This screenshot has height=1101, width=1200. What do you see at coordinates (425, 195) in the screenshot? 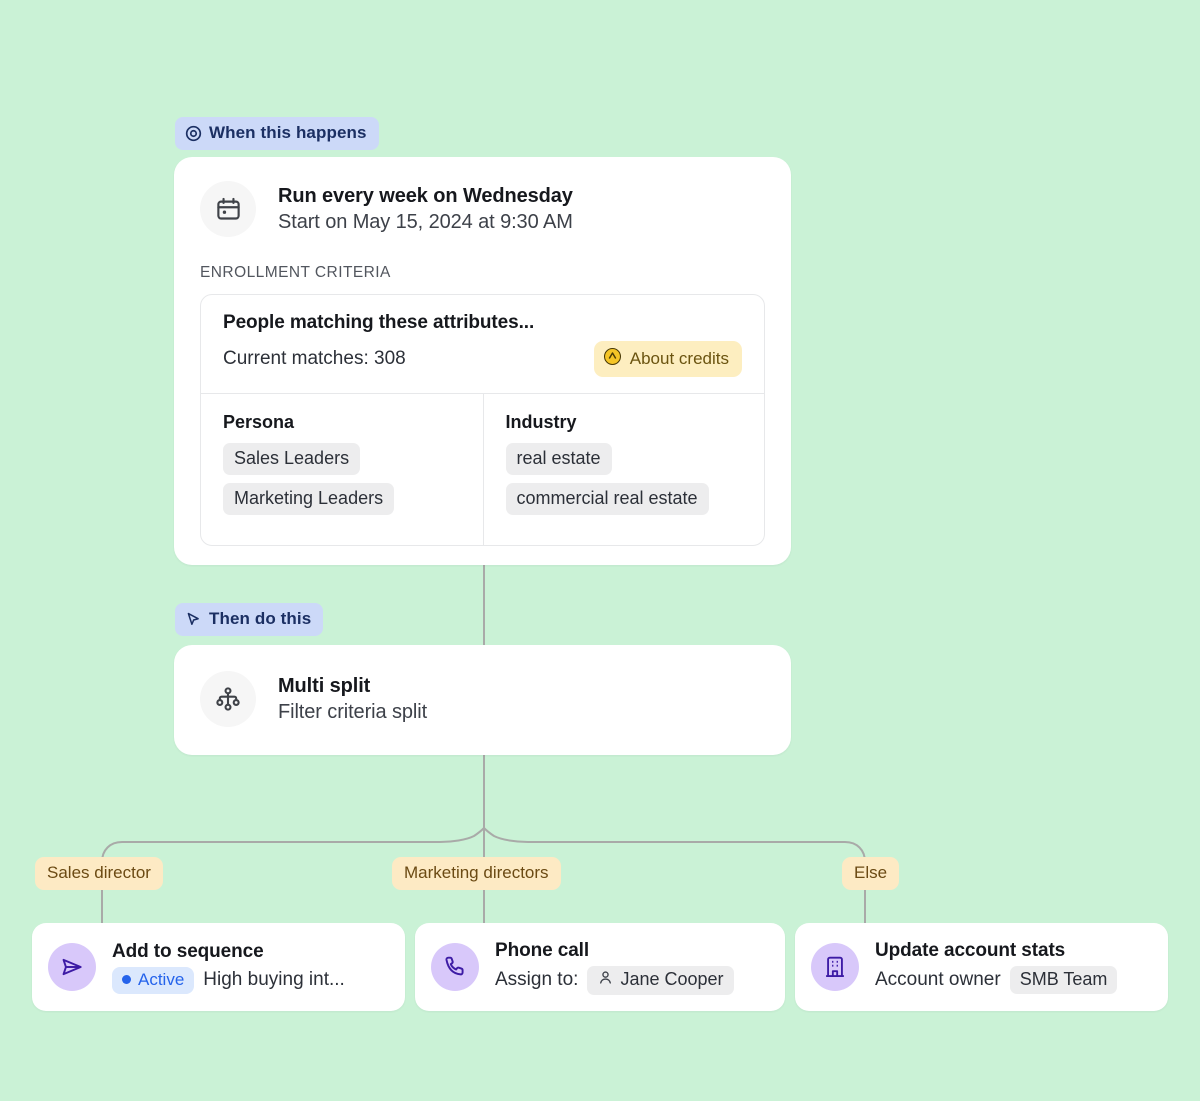
I see `trigger-title: Run every week on Wednesday` at bounding box center [425, 195].